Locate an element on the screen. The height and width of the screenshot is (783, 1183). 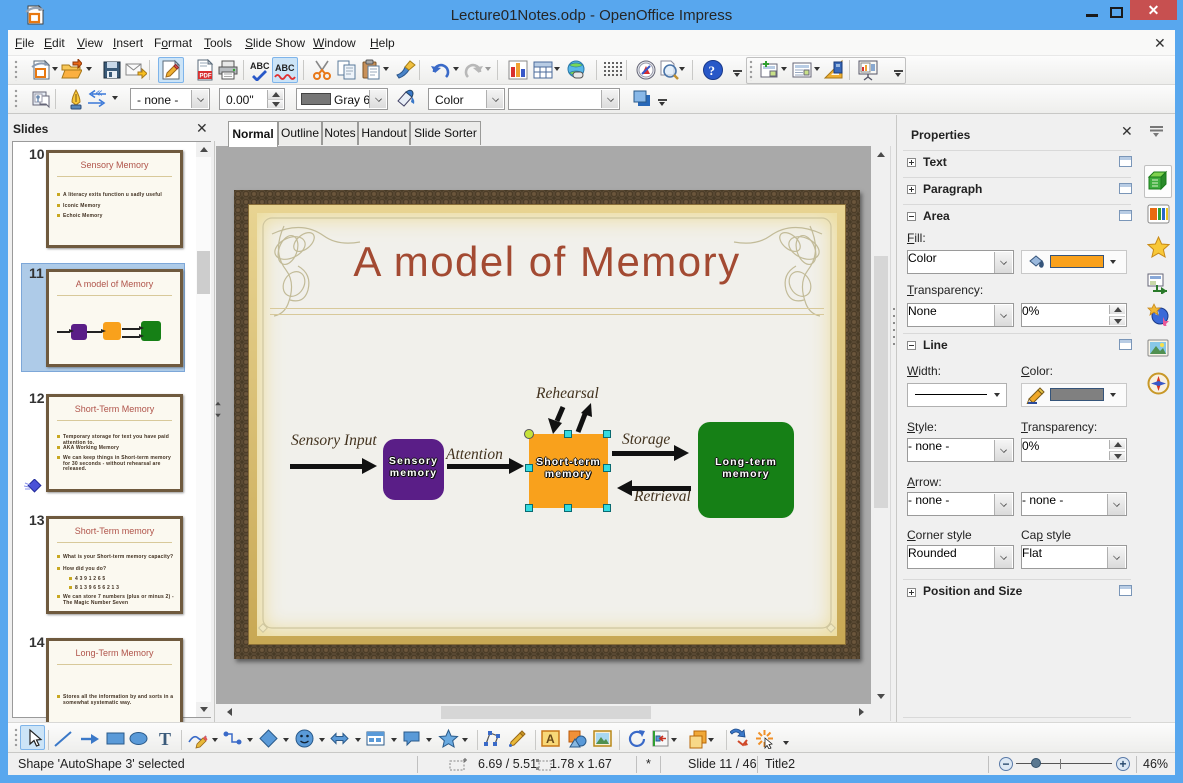
svg-text: A is located at coordinates (550, 739).